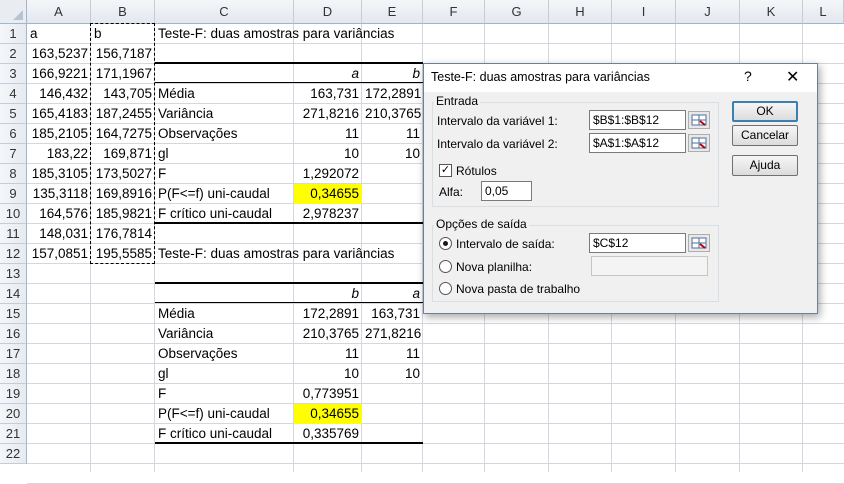 Image resolution: width=844 pixels, height=484 pixels. What do you see at coordinates (328, 114) in the screenshot?
I see `table-value-d: 271,8216` at bounding box center [328, 114].